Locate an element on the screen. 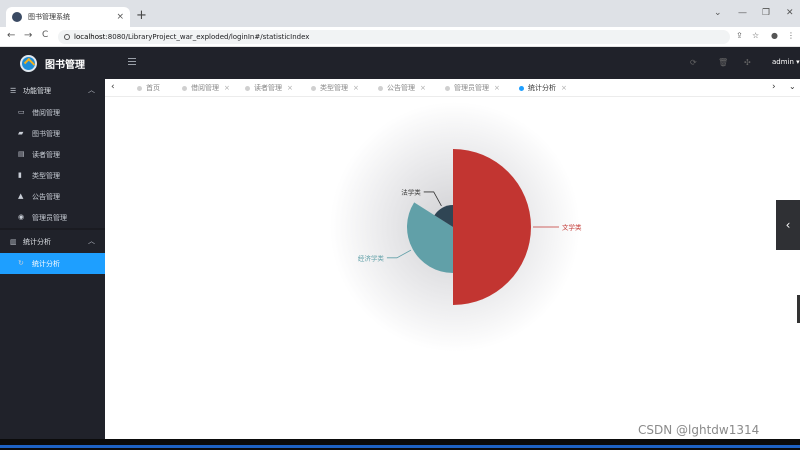 The height and width of the screenshot is (450, 800). sidebar-item-types: ▮ 类型管理 is located at coordinates (52, 175).